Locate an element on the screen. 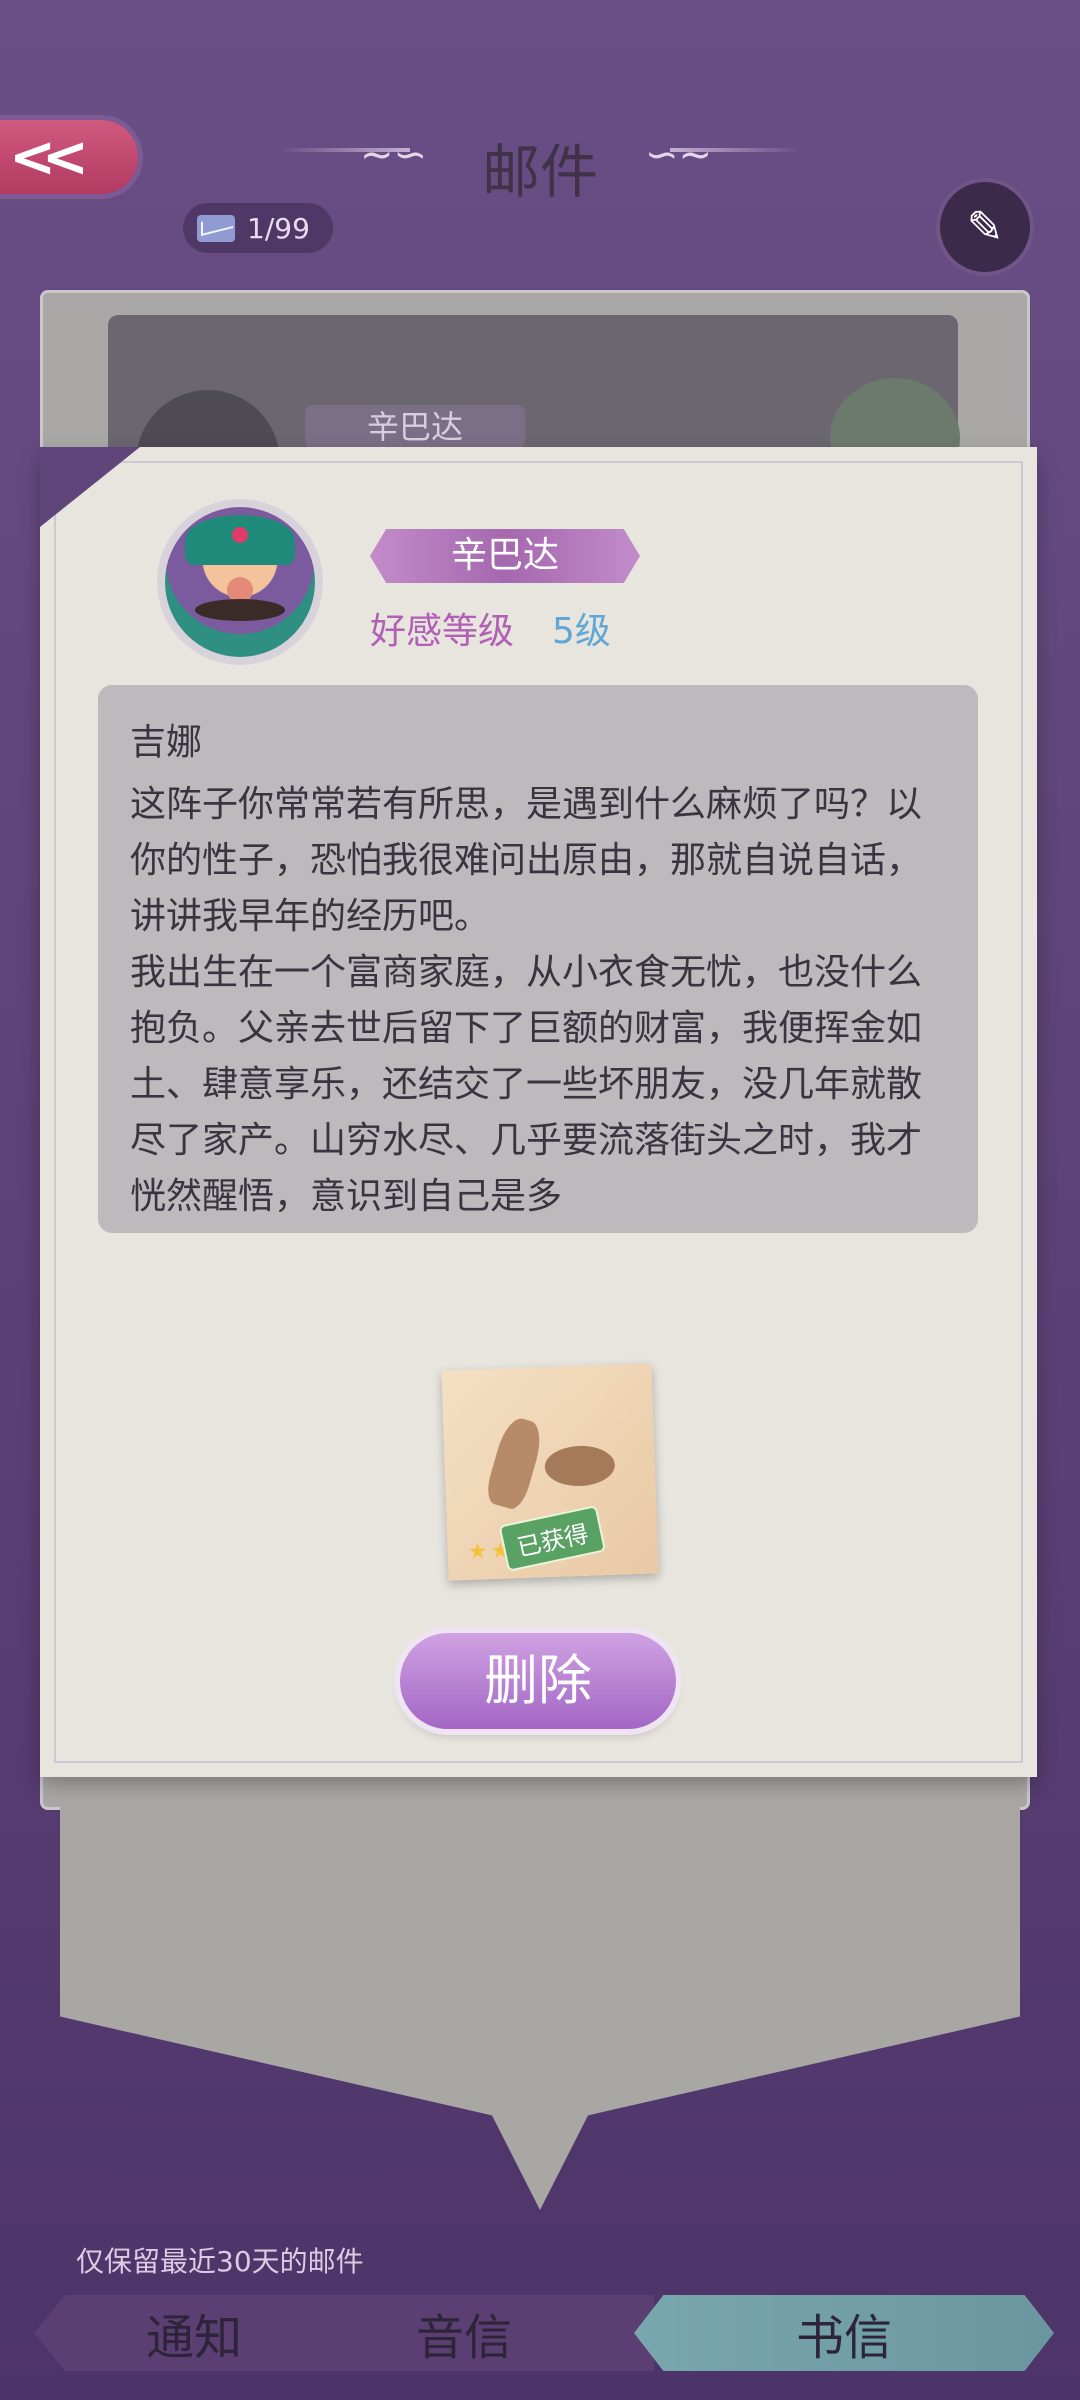  mail-tabs: 通知 音信 书信 is located at coordinates (544, 2333).